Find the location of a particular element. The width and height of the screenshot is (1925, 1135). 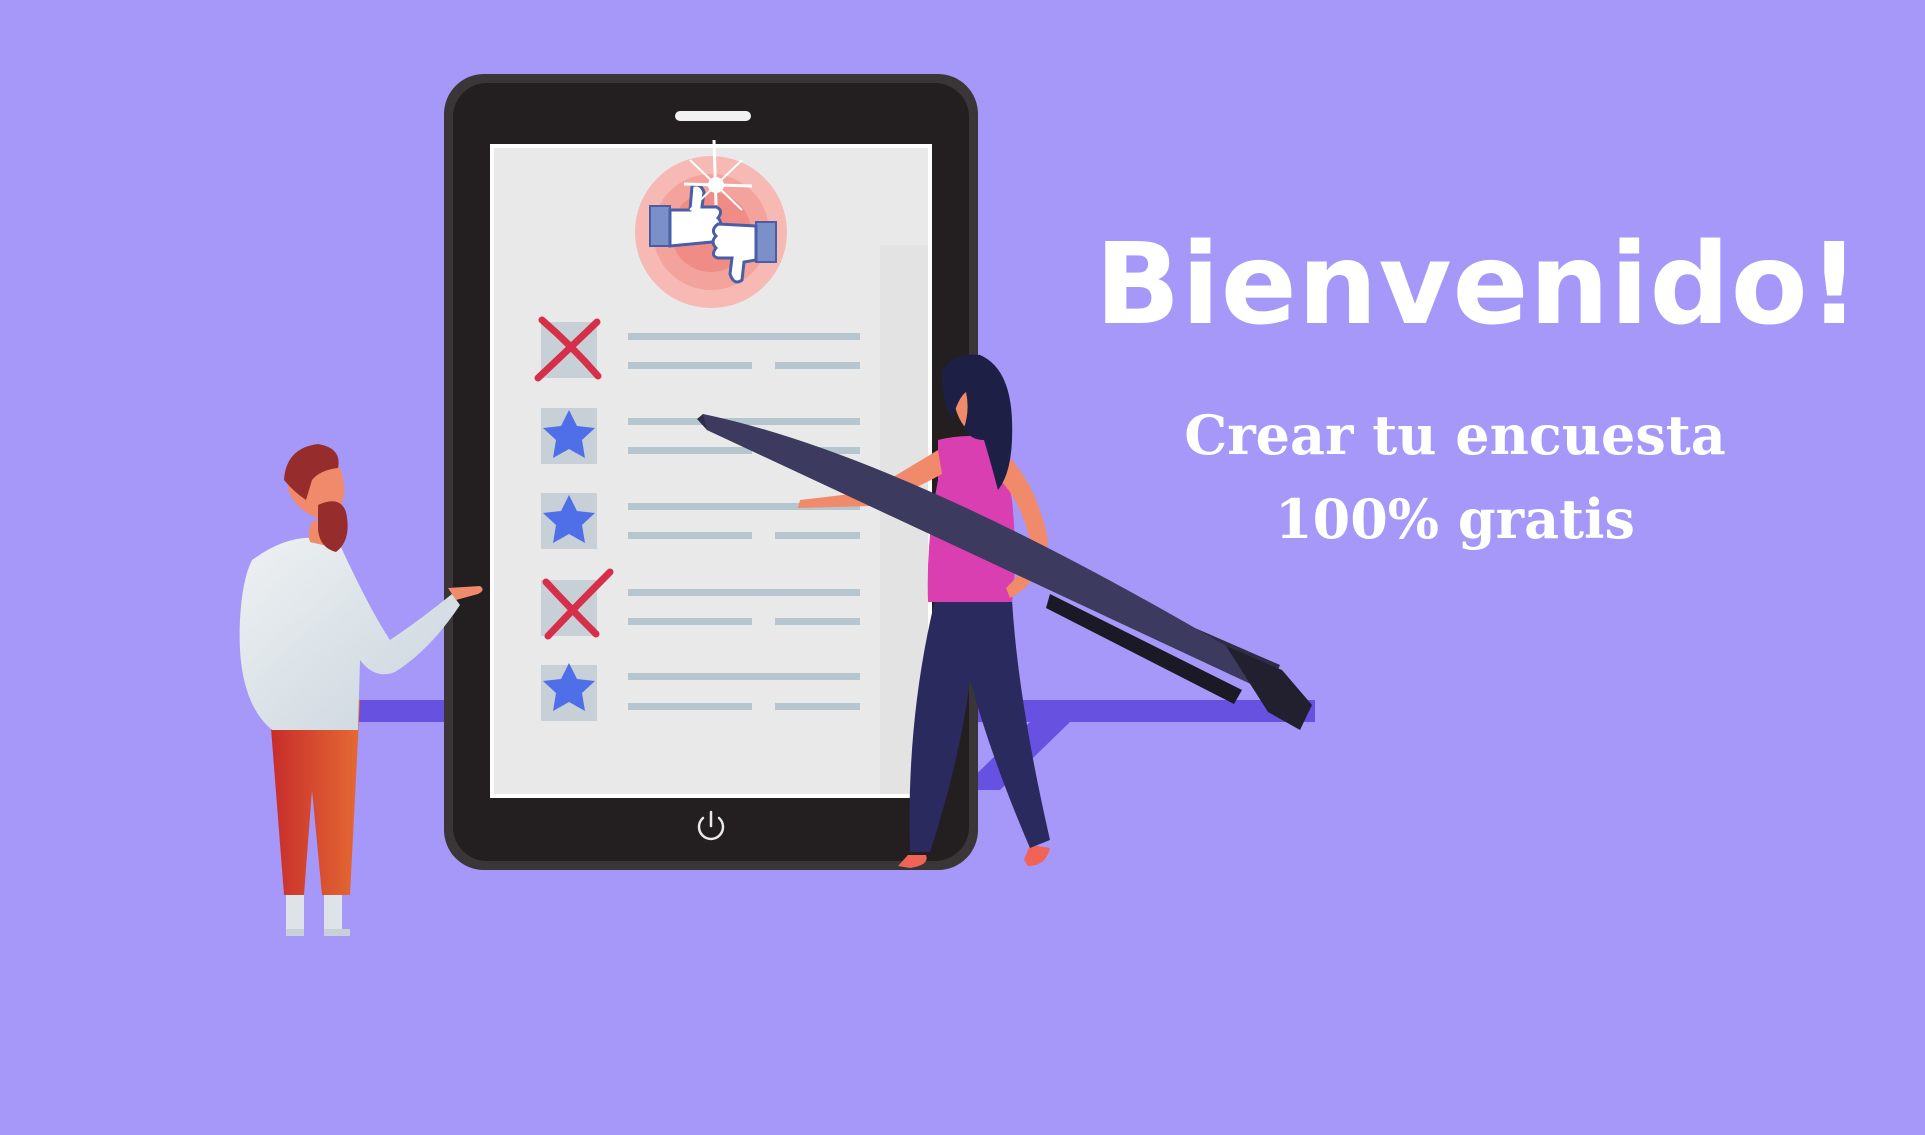

tablet-speaker is located at coordinates (713, 116).